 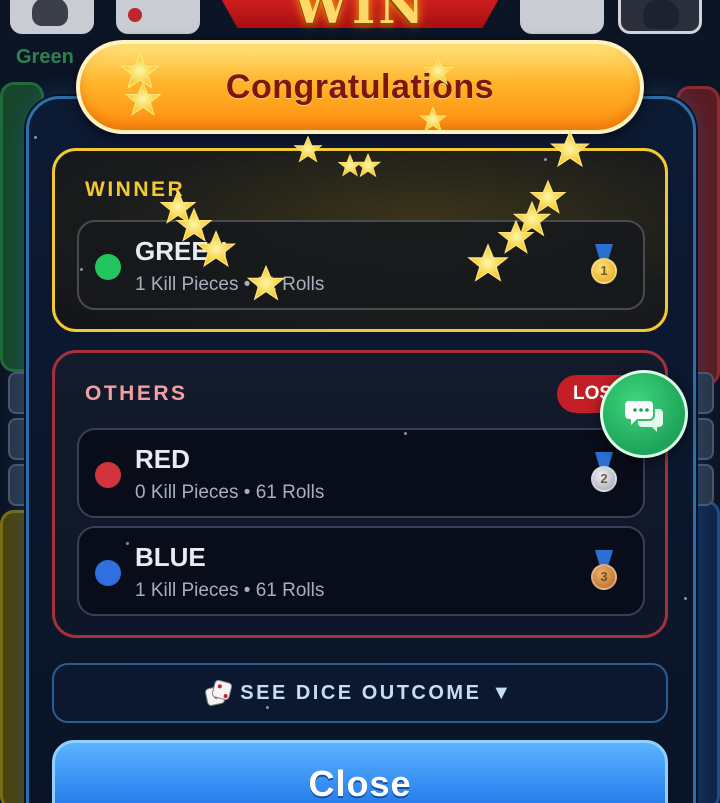 I want to click on player-color-dot-blue, so click(x=108, y=573).